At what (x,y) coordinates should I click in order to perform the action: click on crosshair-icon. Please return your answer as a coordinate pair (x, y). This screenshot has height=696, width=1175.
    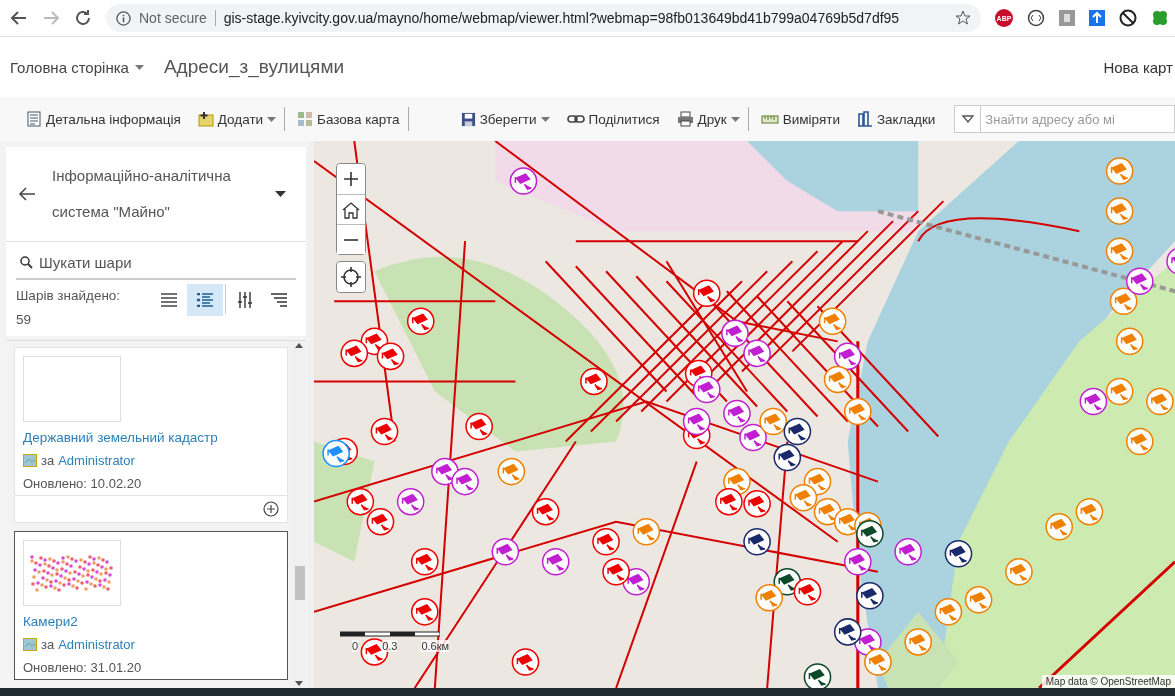
    Looking at the image, I should click on (351, 277).